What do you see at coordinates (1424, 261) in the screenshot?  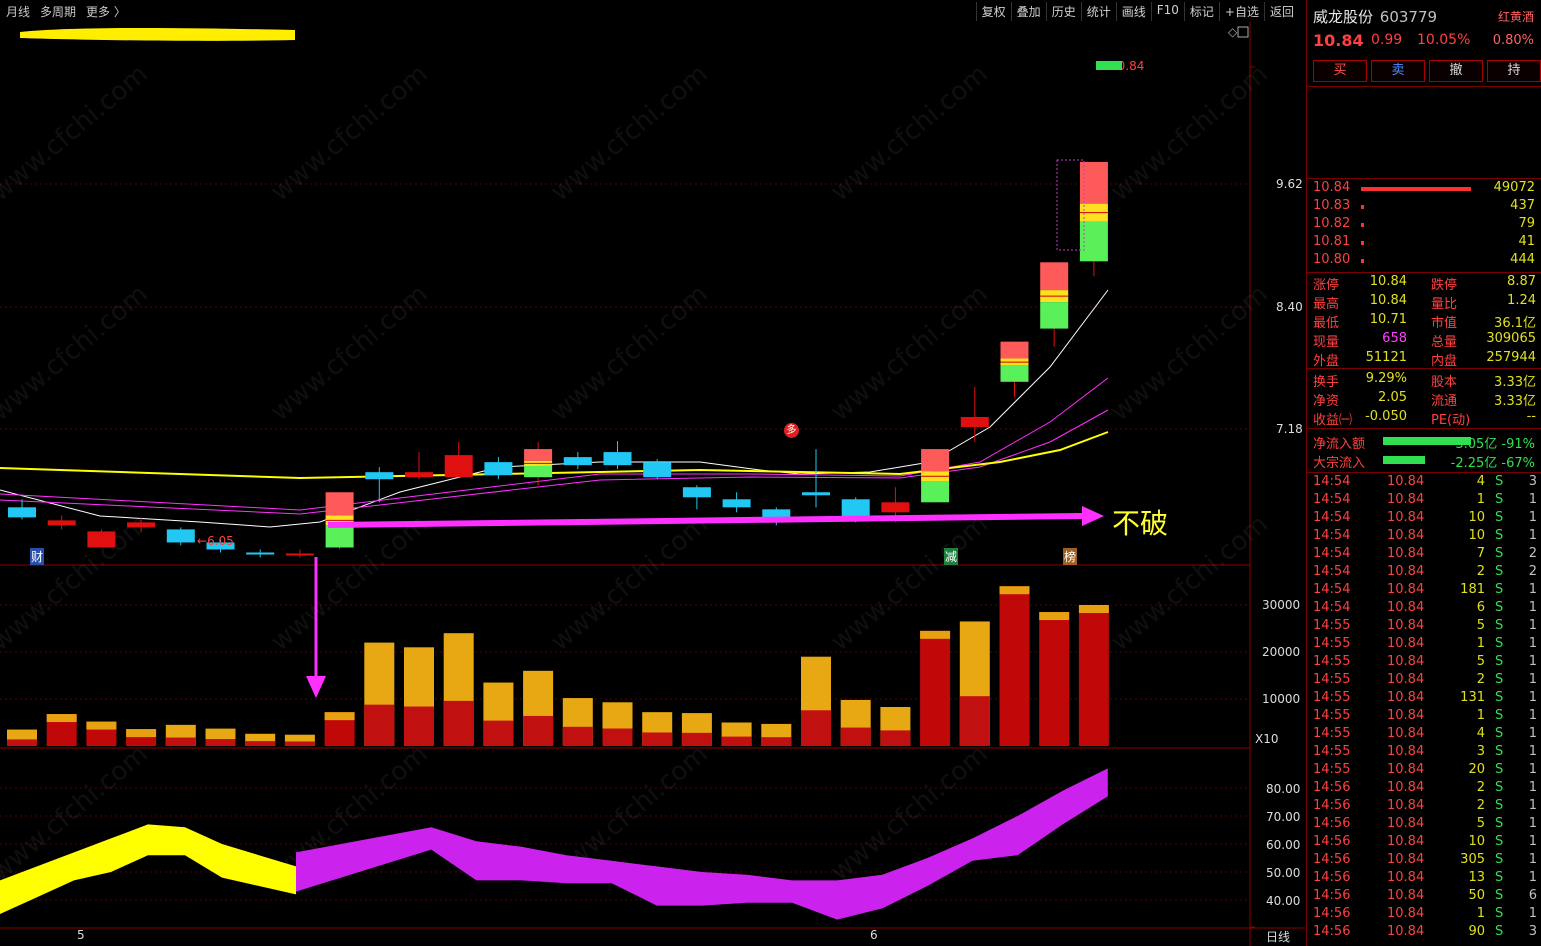 I see `order-row: 10.80 444` at bounding box center [1424, 261].